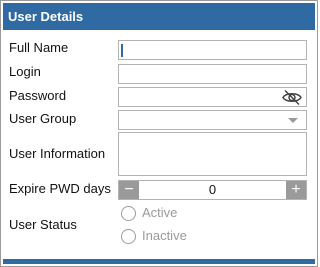 This screenshot has height=267, width=320. I want to click on panel-title: User Details, so click(46, 16).